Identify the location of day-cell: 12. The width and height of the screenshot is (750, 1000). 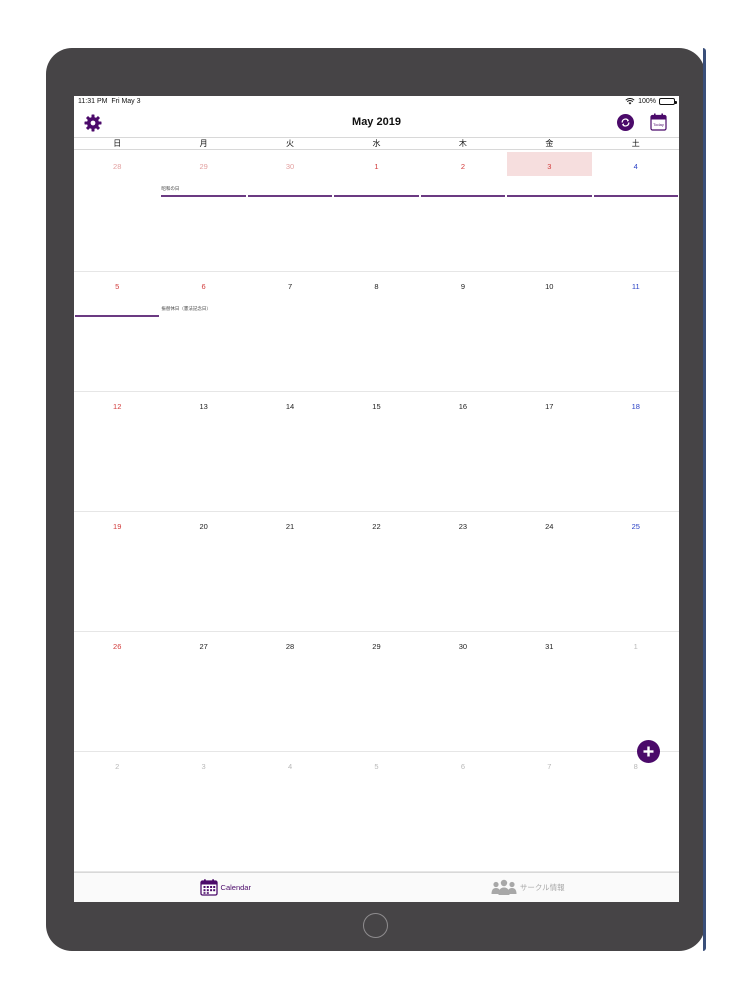
(117, 451).